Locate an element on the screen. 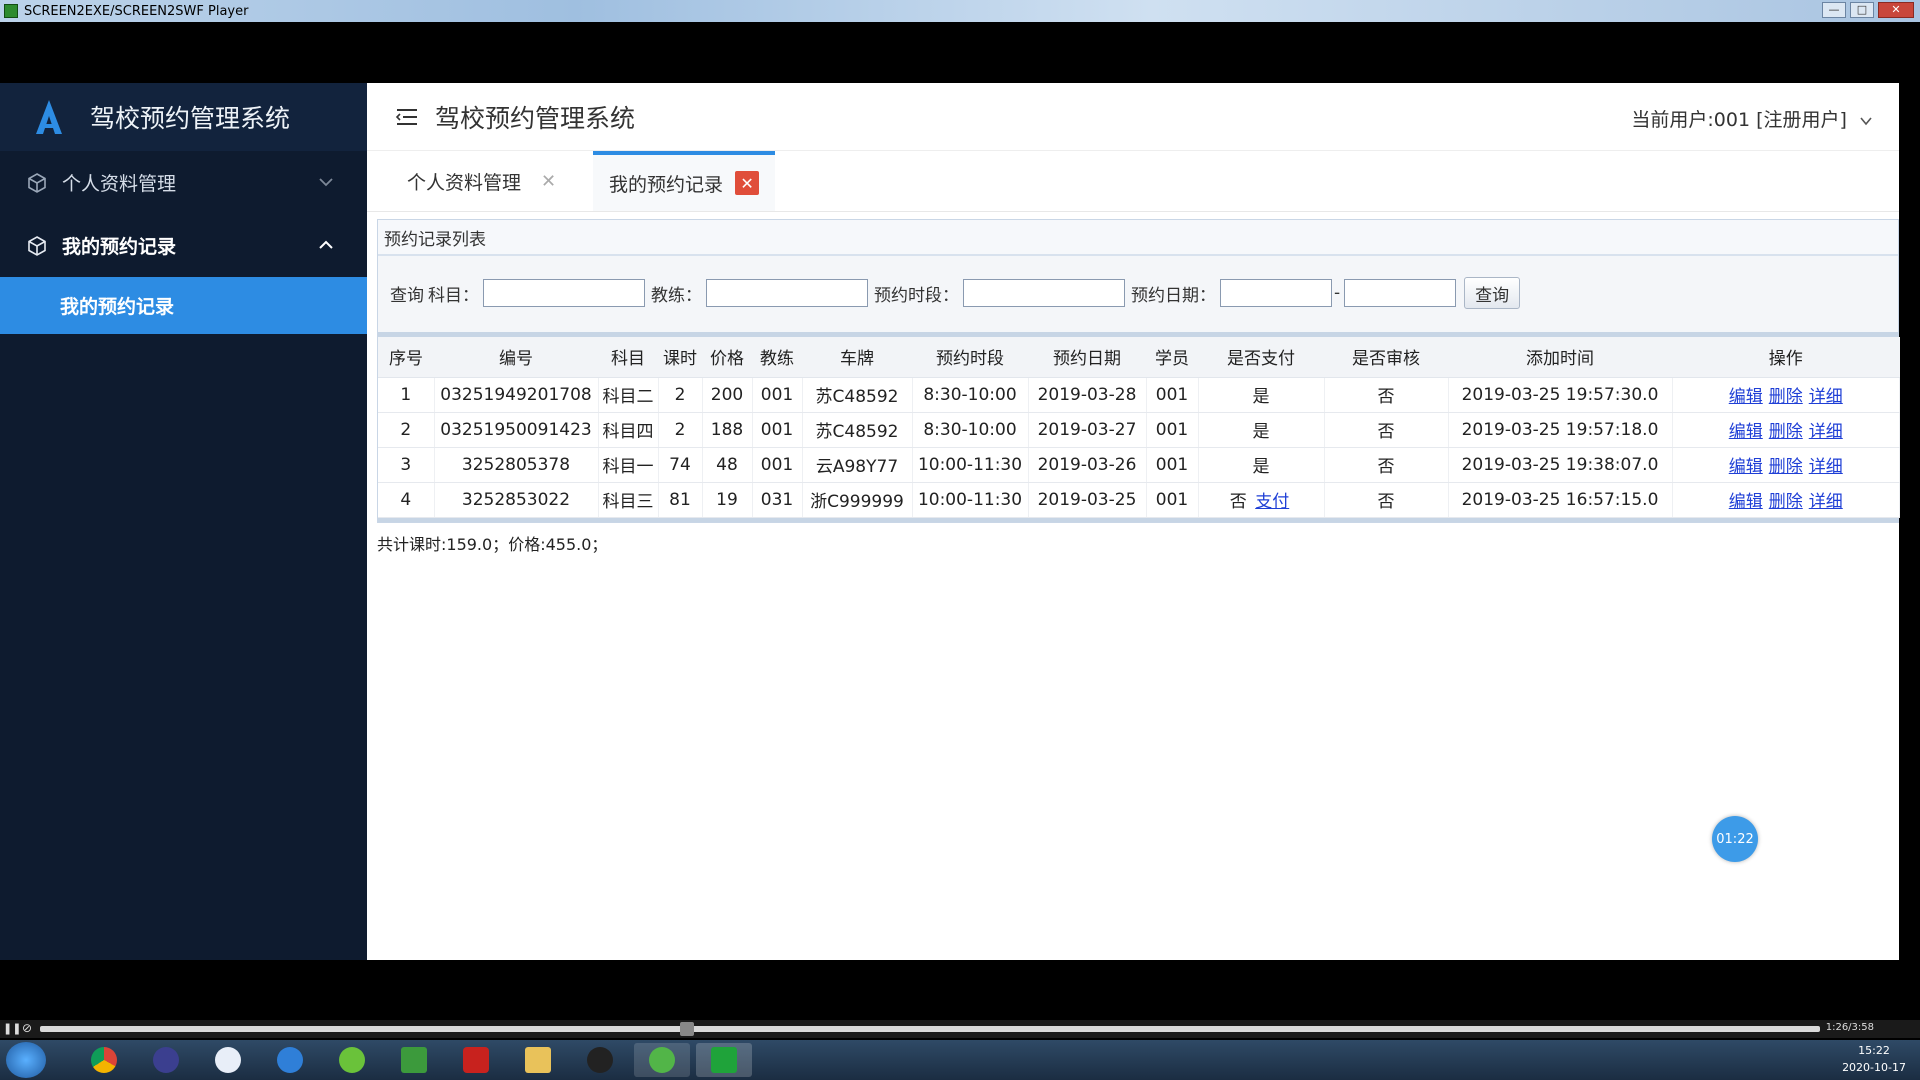 This screenshot has height=1080, width=1920. search-button: 查询 is located at coordinates (1492, 293).